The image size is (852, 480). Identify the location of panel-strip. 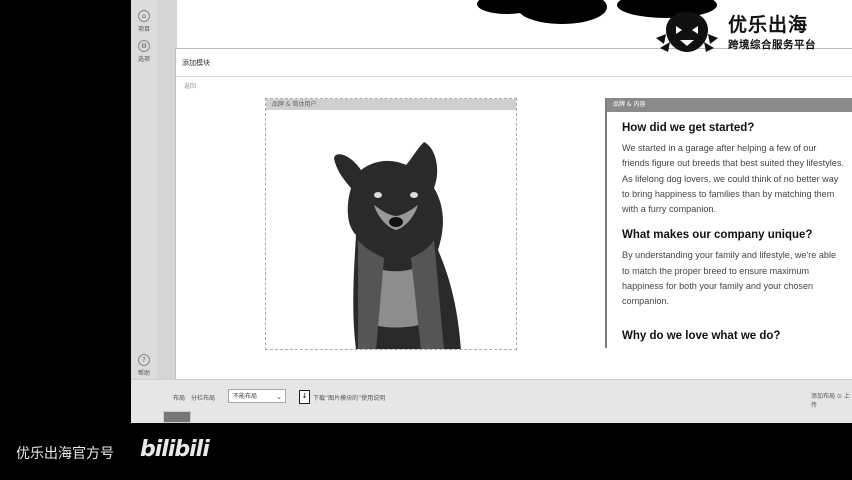
(167, 211).